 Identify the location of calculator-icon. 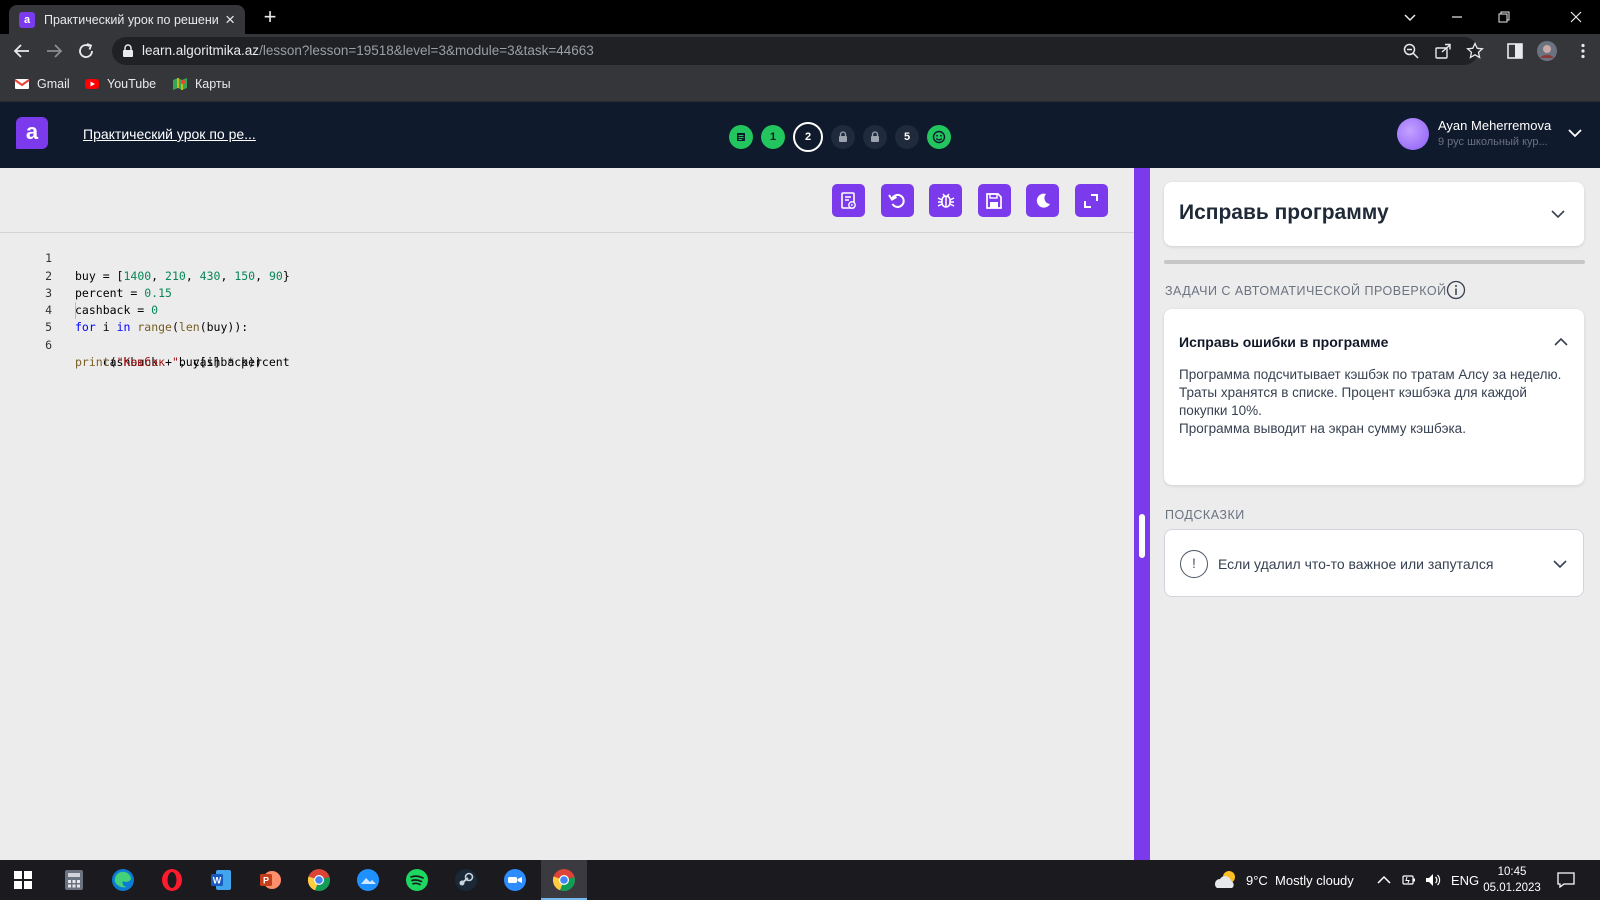
(74, 880).